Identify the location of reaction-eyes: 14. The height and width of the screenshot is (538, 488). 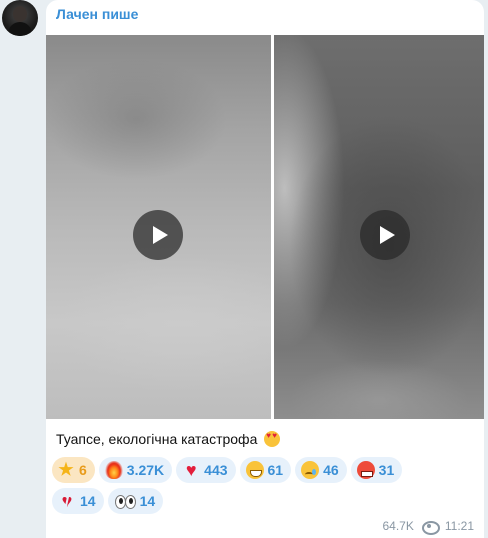
(135, 501).